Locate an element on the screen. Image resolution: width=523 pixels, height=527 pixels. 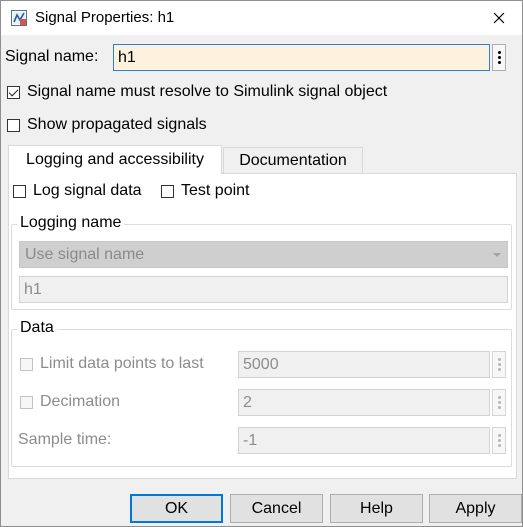
title-bar: Signal Properties: h1 is located at coordinates (261, 18).